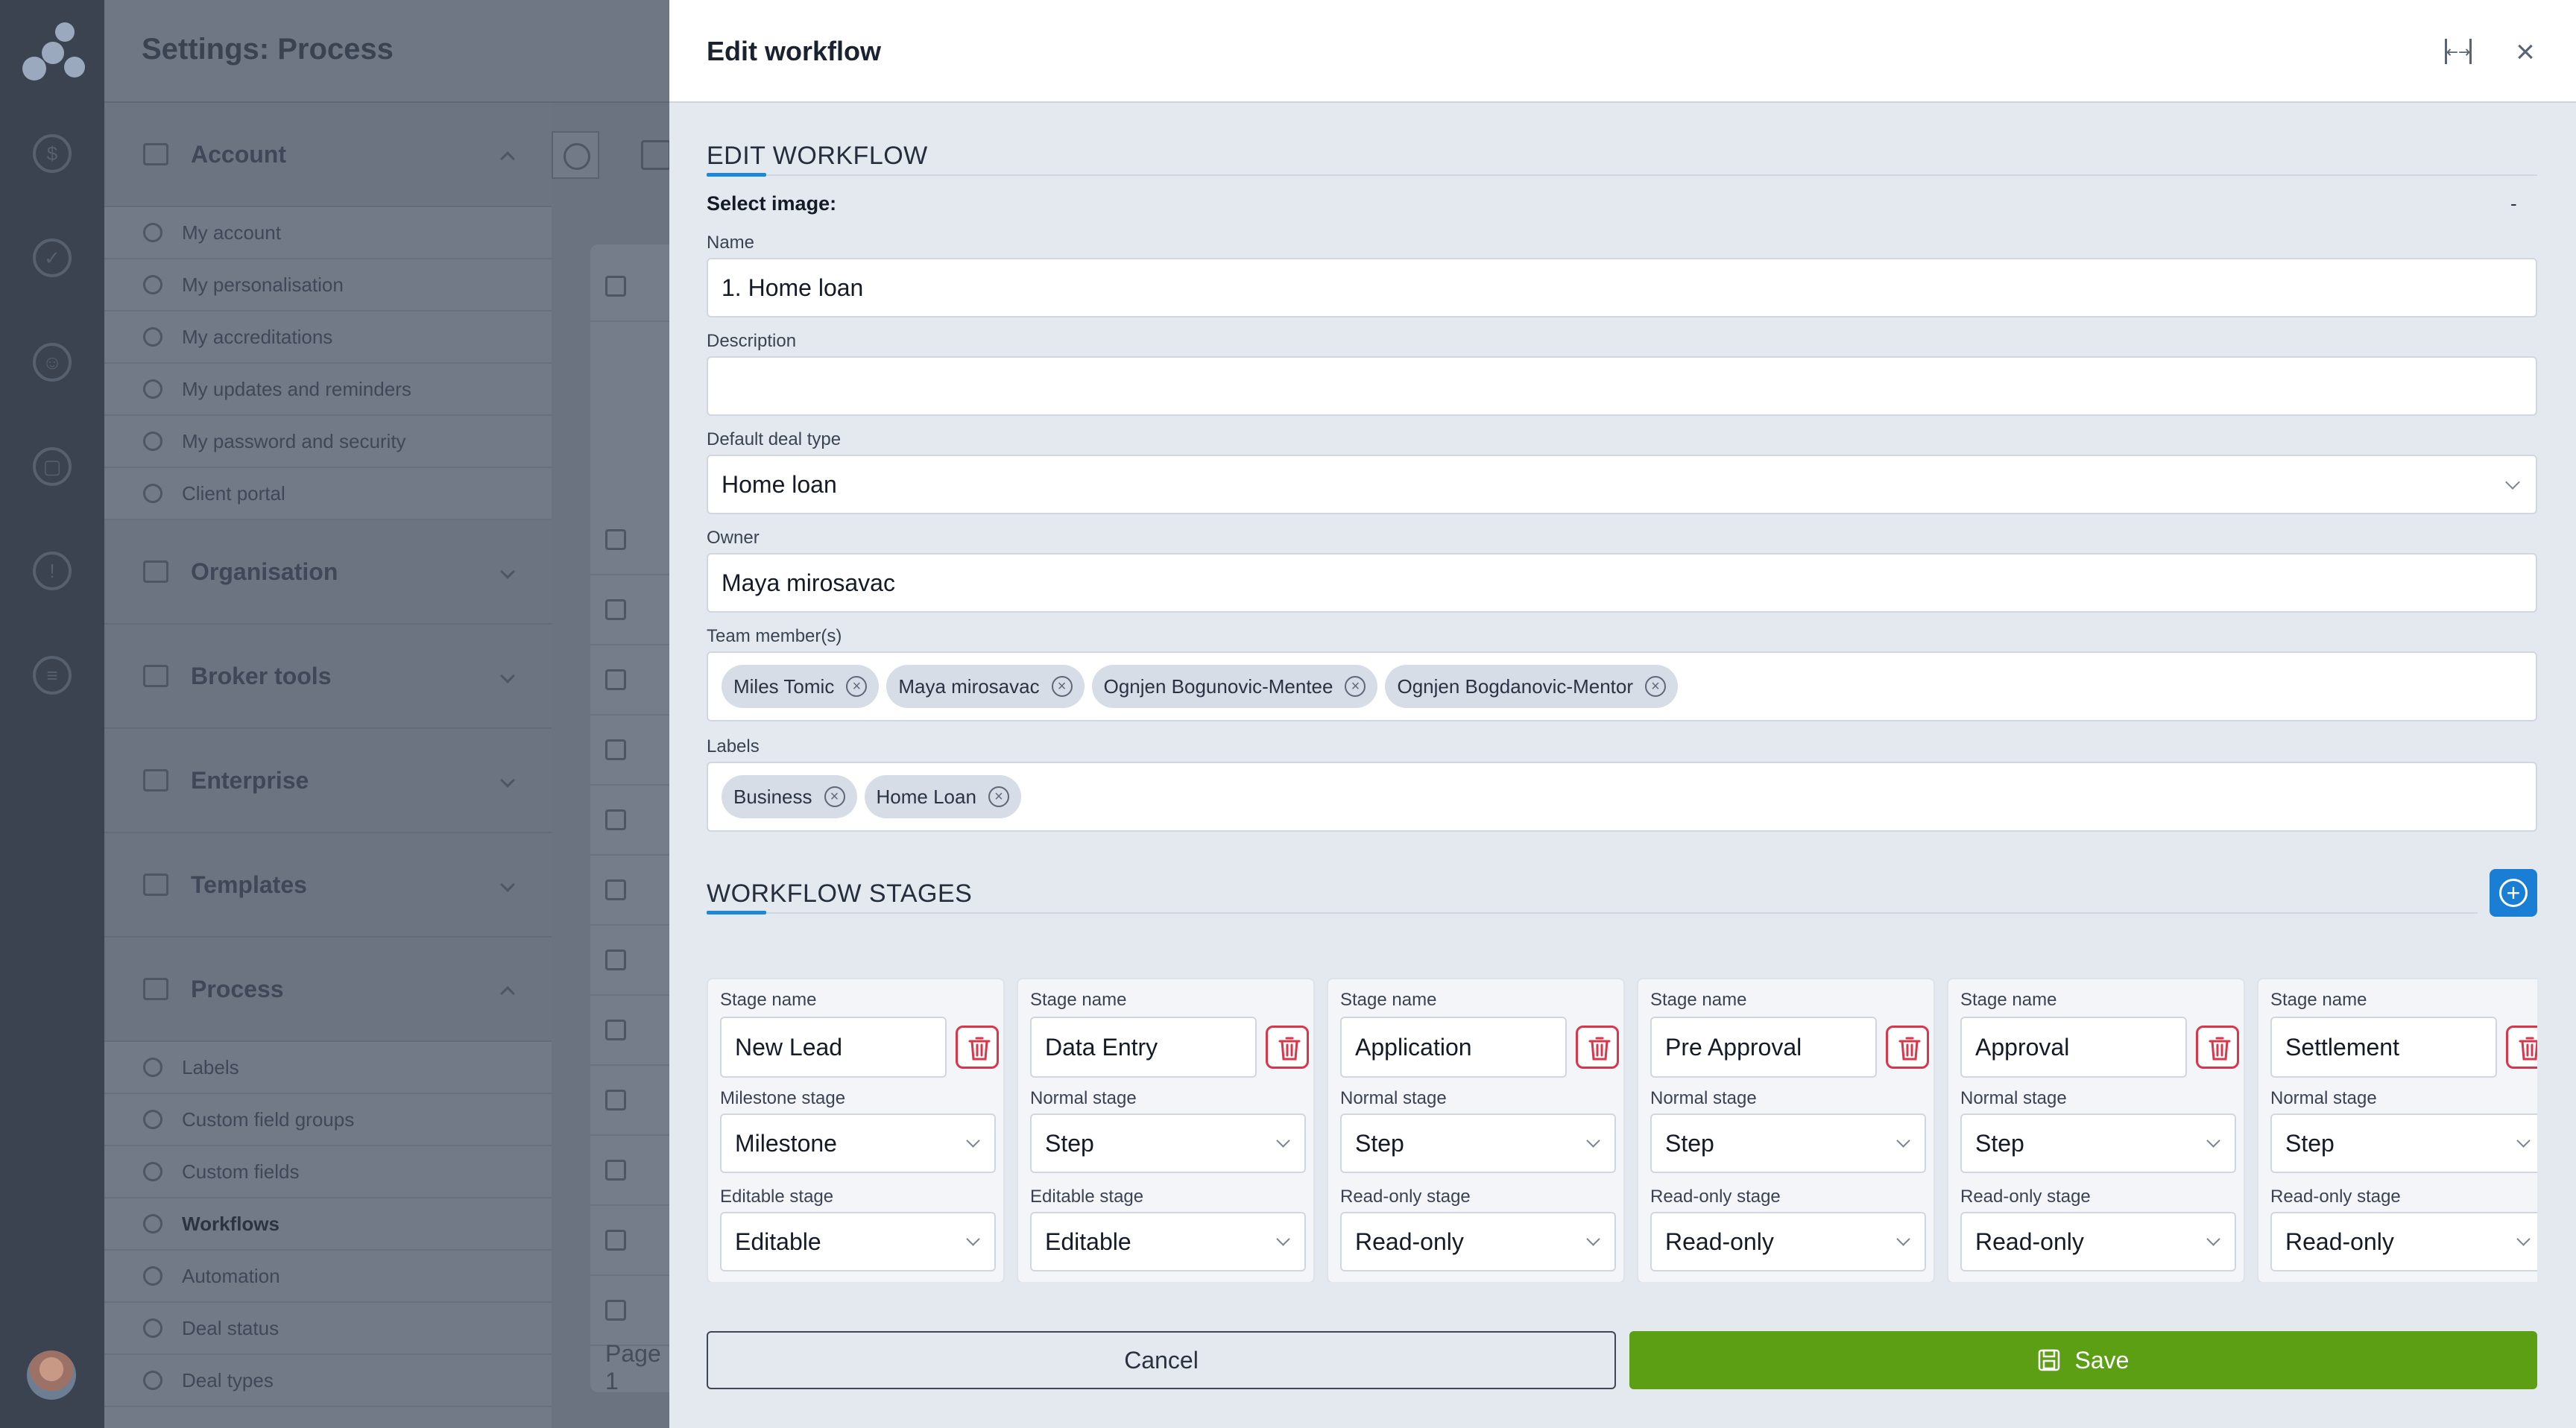  What do you see at coordinates (328, 885) in the screenshot?
I see `sidebar-group-templates: Templates` at bounding box center [328, 885].